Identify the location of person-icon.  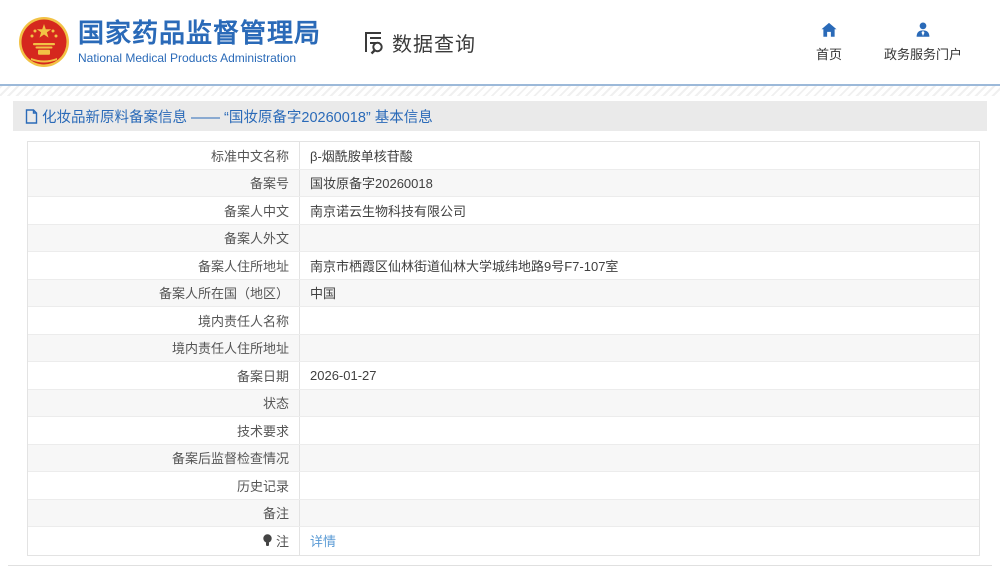
(923, 29).